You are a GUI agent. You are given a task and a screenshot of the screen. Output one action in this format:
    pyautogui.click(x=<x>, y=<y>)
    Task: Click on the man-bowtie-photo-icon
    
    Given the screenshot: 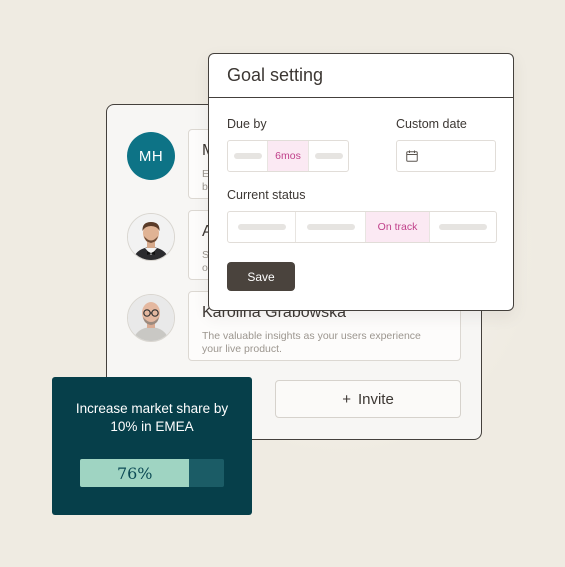 What is the action you would take?
    pyautogui.click(x=151, y=237)
    